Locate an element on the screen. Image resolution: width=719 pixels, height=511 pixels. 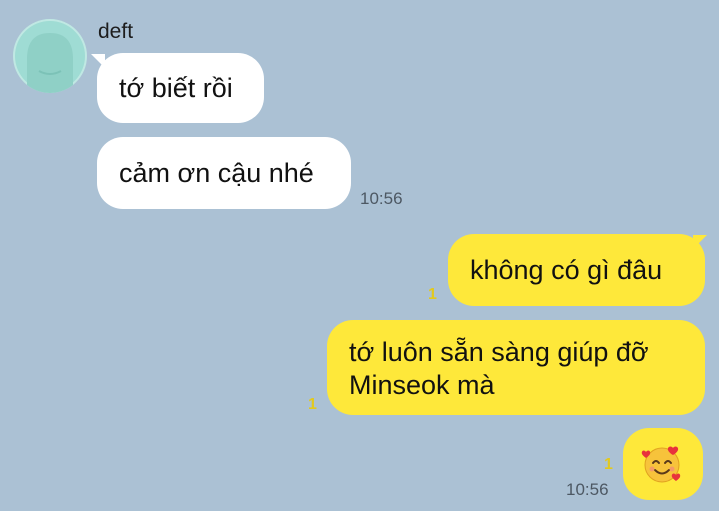
incoming-message: cảm ơn cậu nhé is located at coordinates (224, 173).